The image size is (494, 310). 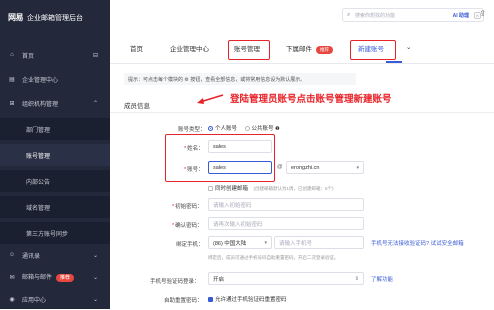 What do you see at coordinates (40, 80) in the screenshot?
I see `sidebar-item-label: 企业管理中心` at bounding box center [40, 80].